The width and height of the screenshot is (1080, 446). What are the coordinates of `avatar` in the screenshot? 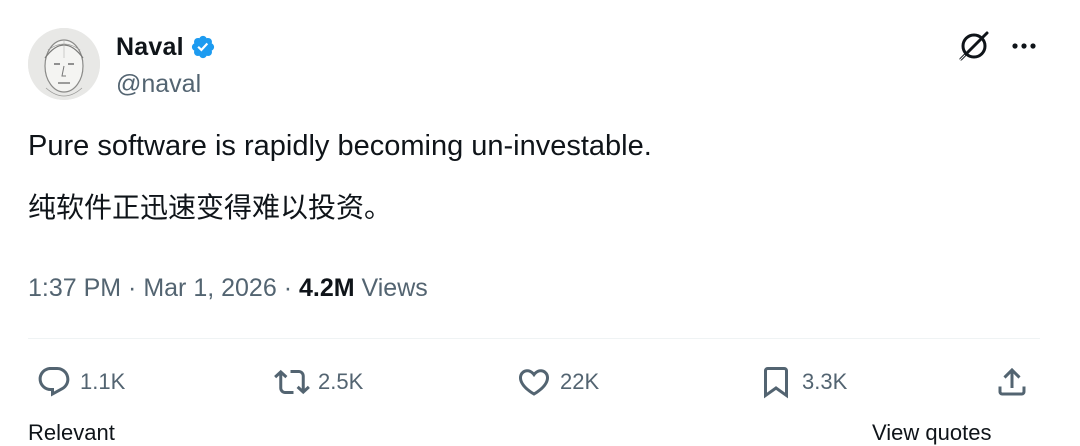 It's located at (64, 64).